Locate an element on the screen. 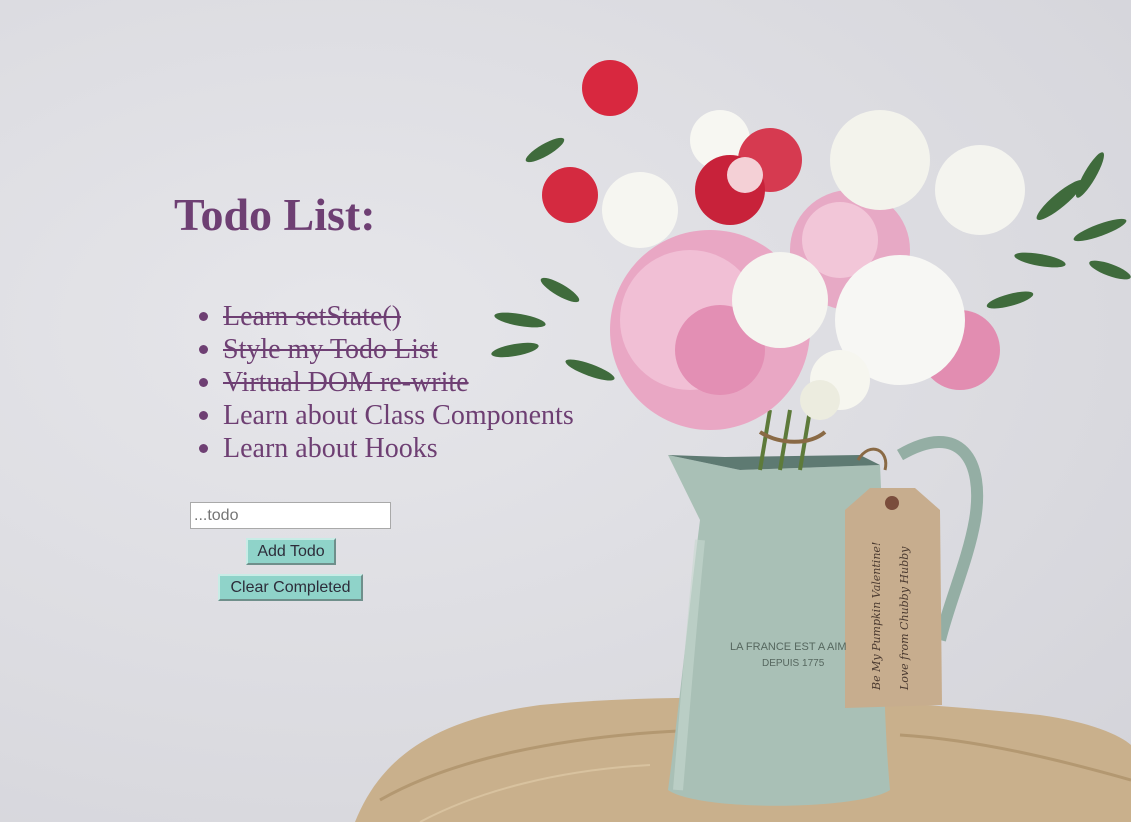  todo-item-label: Style my Todo List is located at coordinates (330, 349).